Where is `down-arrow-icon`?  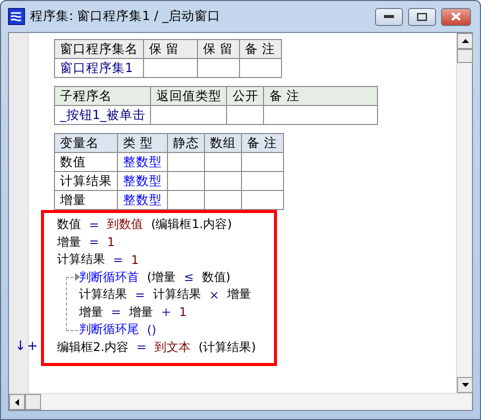
down-arrow-icon is located at coordinates (465, 385).